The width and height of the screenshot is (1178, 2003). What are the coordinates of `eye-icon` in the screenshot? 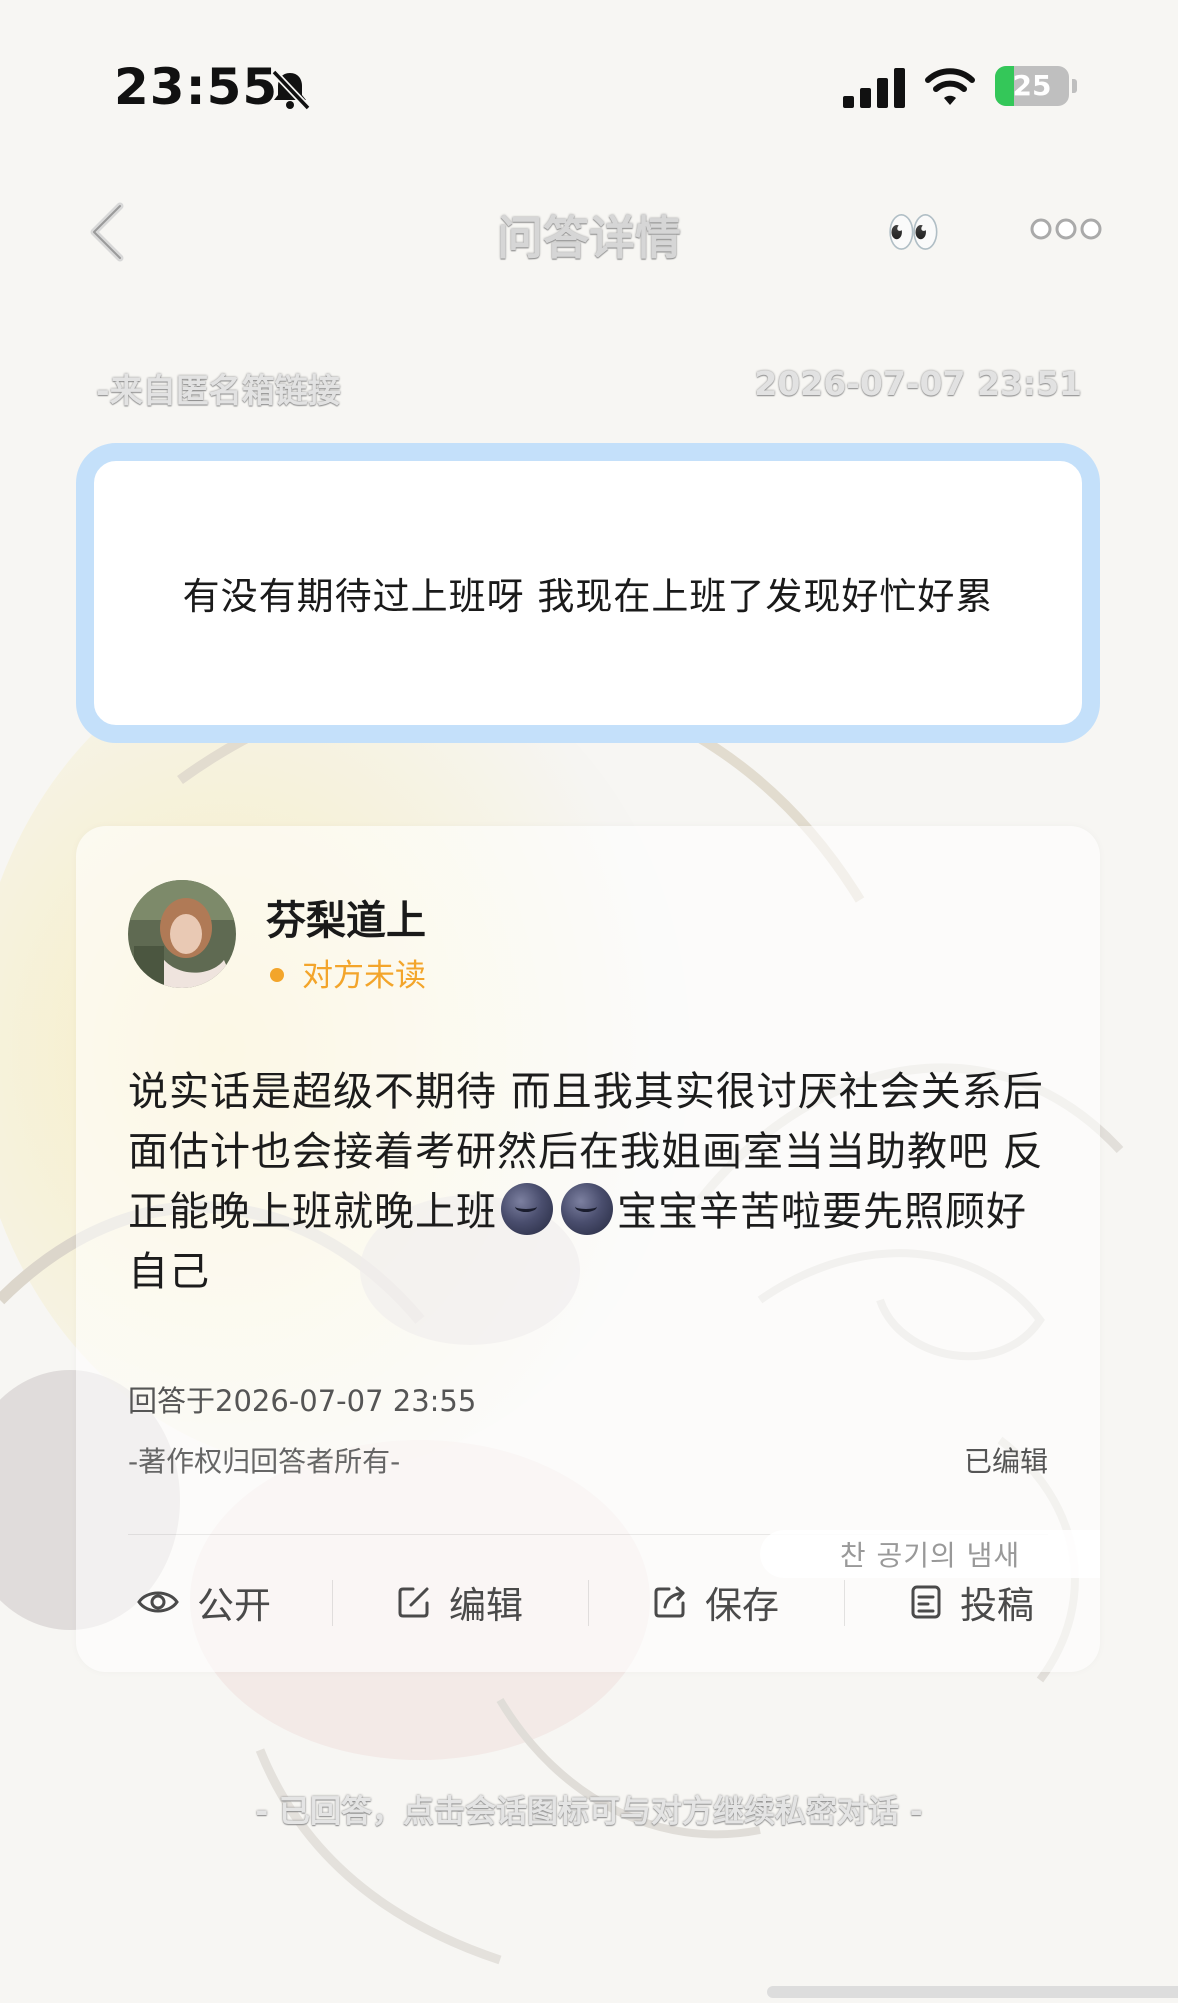 It's located at (158, 1602).